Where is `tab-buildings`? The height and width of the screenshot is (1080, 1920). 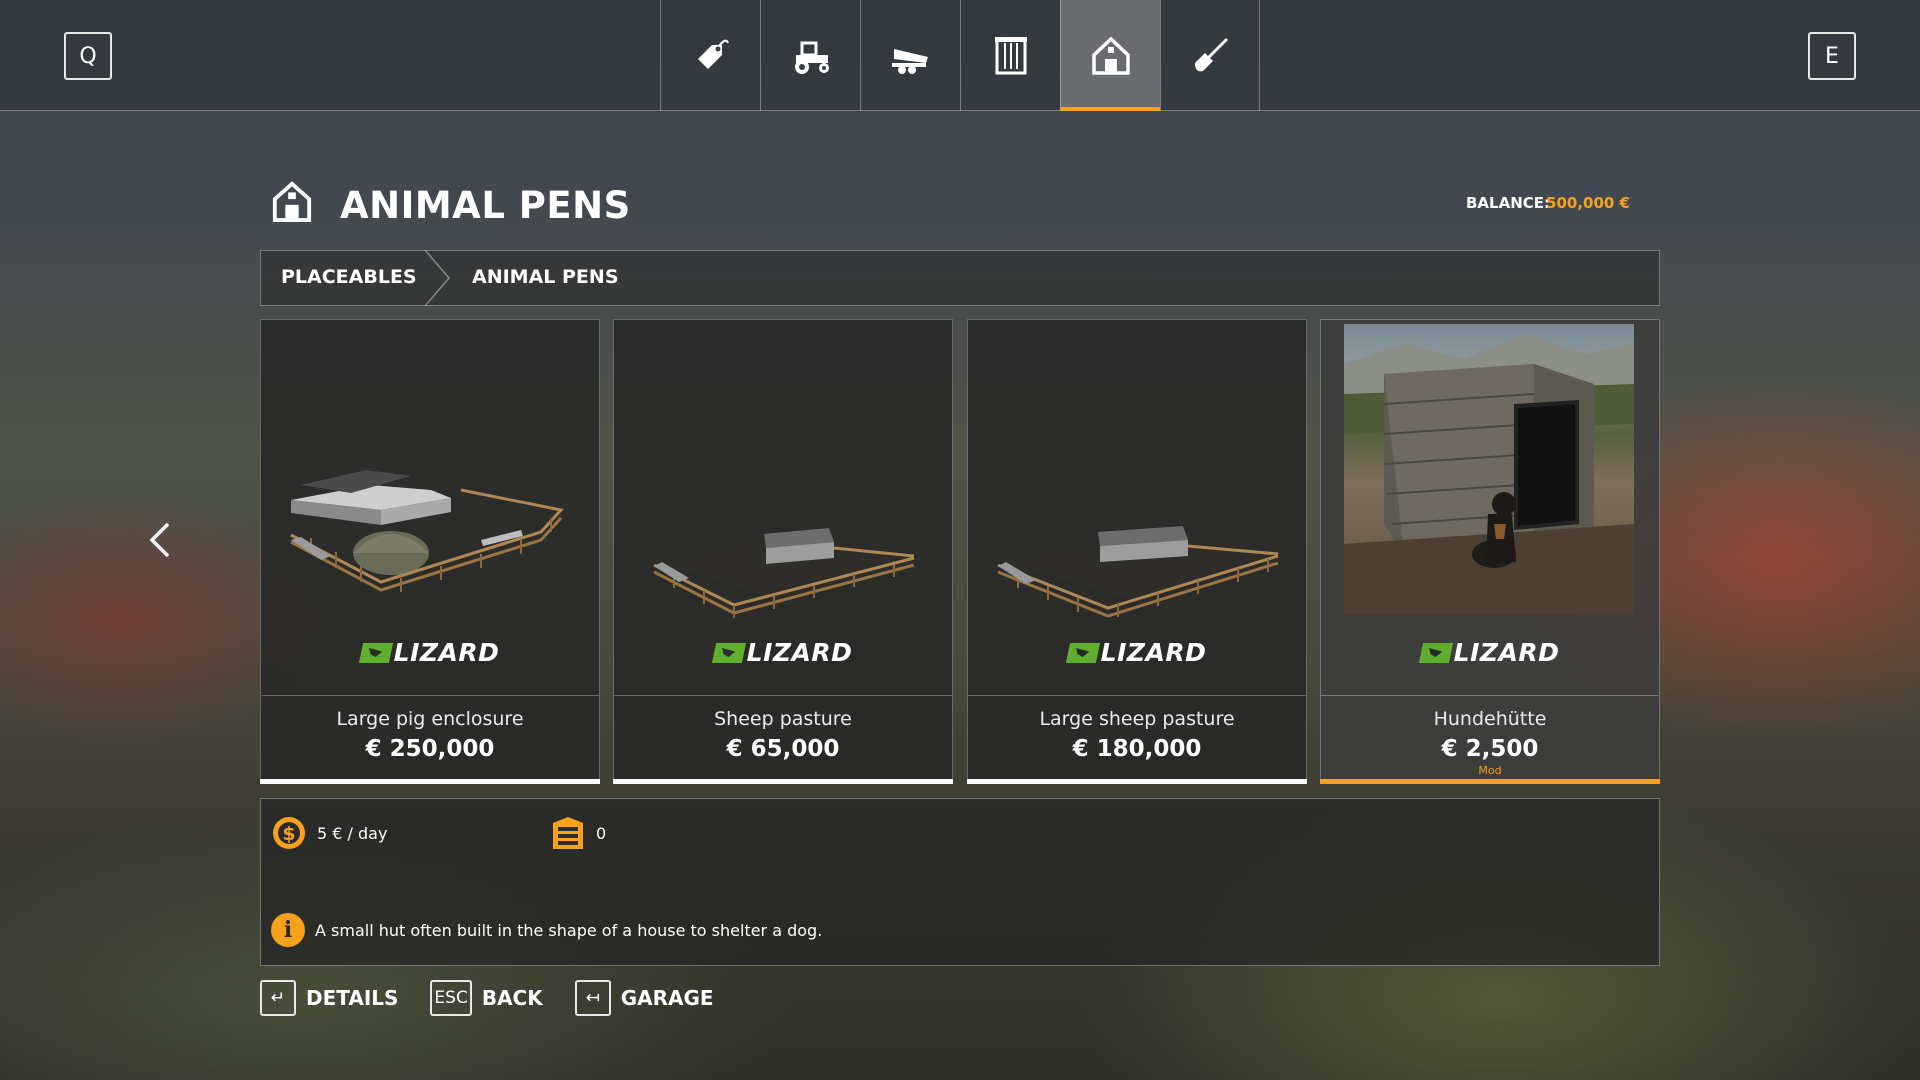 tab-buildings is located at coordinates (1010, 55).